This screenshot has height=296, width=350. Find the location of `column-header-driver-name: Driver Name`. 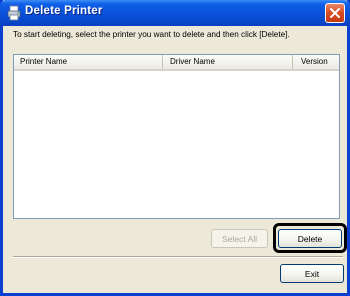

column-header-driver-name: Driver Name is located at coordinates (227, 62).